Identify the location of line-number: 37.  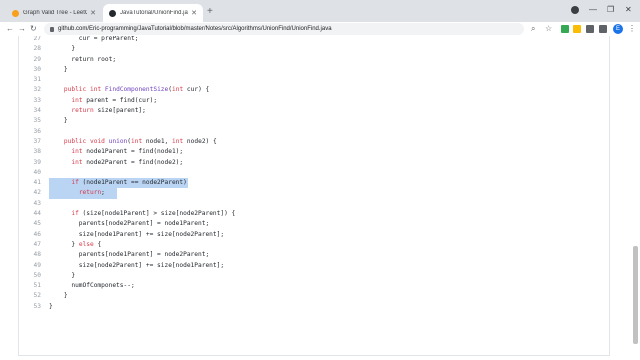
(37, 141).